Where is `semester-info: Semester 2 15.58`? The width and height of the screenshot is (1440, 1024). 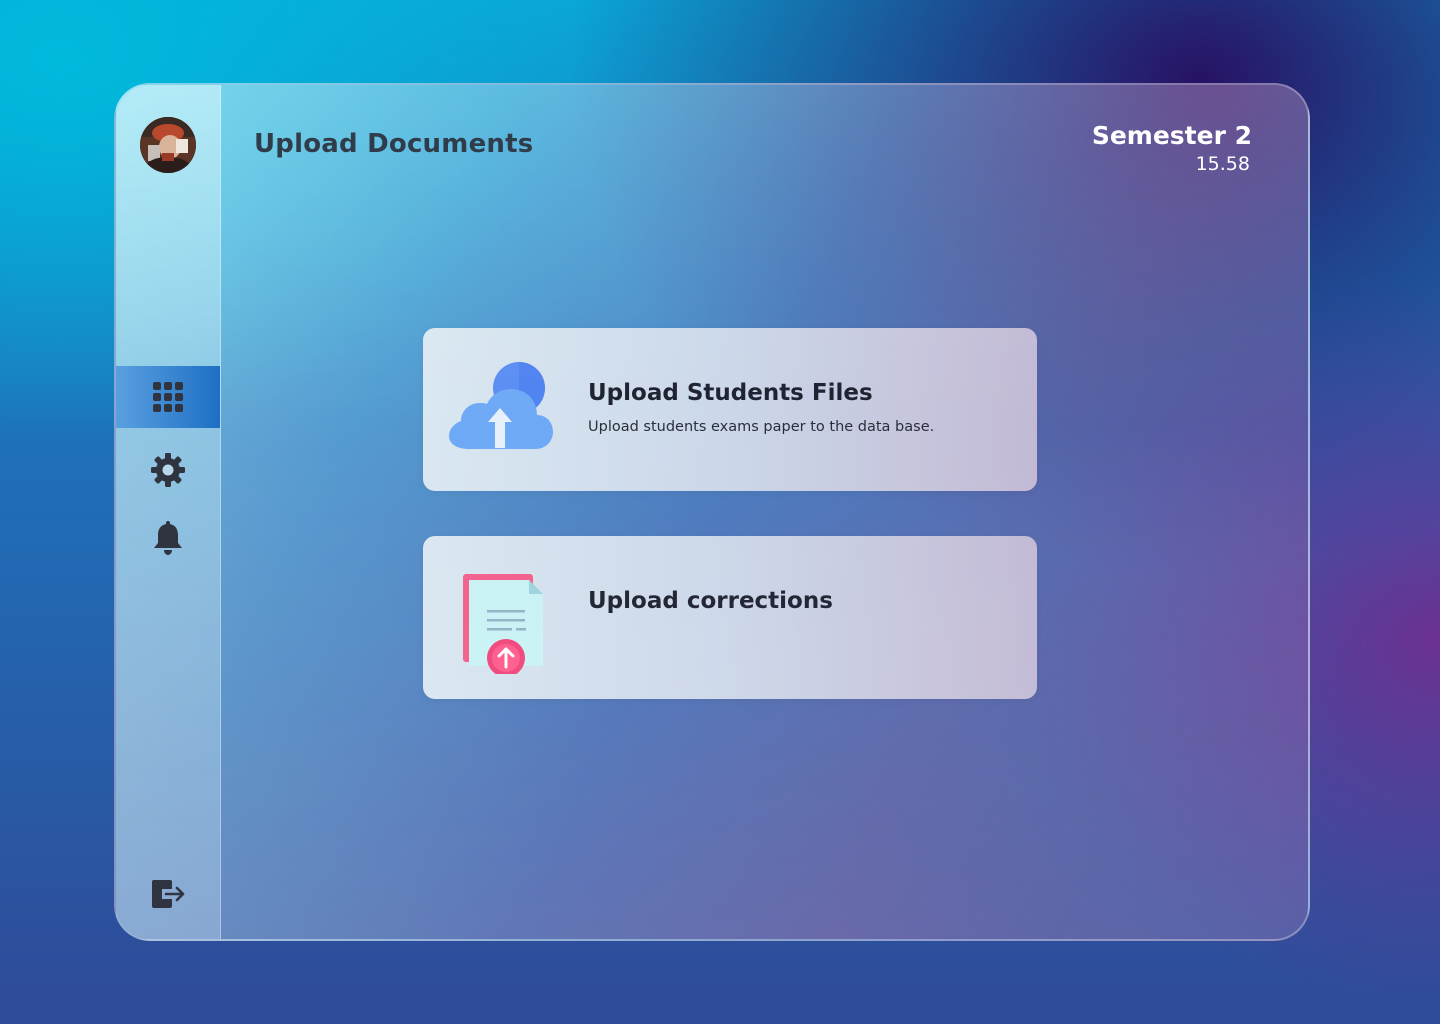 semester-info: Semester 2 15.58 is located at coordinates (1172, 149).